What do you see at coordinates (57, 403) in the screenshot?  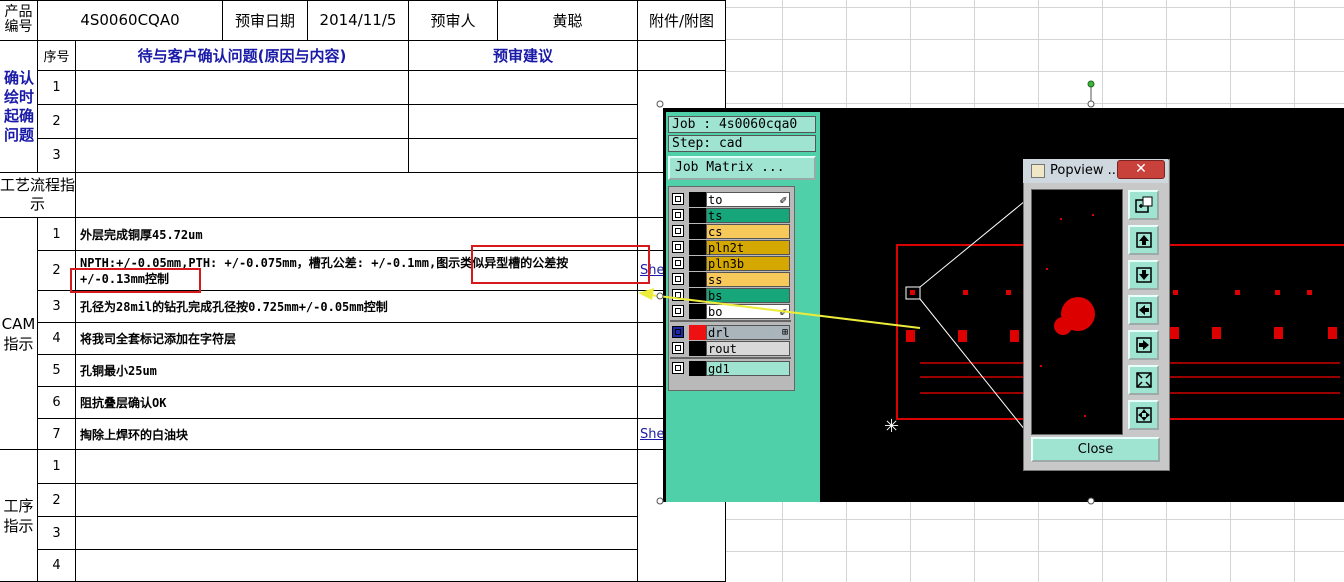 I see `cam-row-no: 6` at bounding box center [57, 403].